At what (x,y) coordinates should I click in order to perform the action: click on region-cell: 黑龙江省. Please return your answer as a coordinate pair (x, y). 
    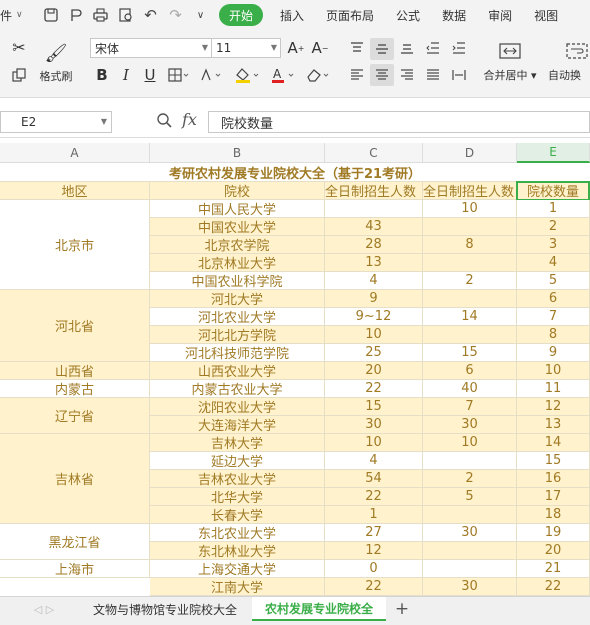
    Looking at the image, I should click on (75, 542).